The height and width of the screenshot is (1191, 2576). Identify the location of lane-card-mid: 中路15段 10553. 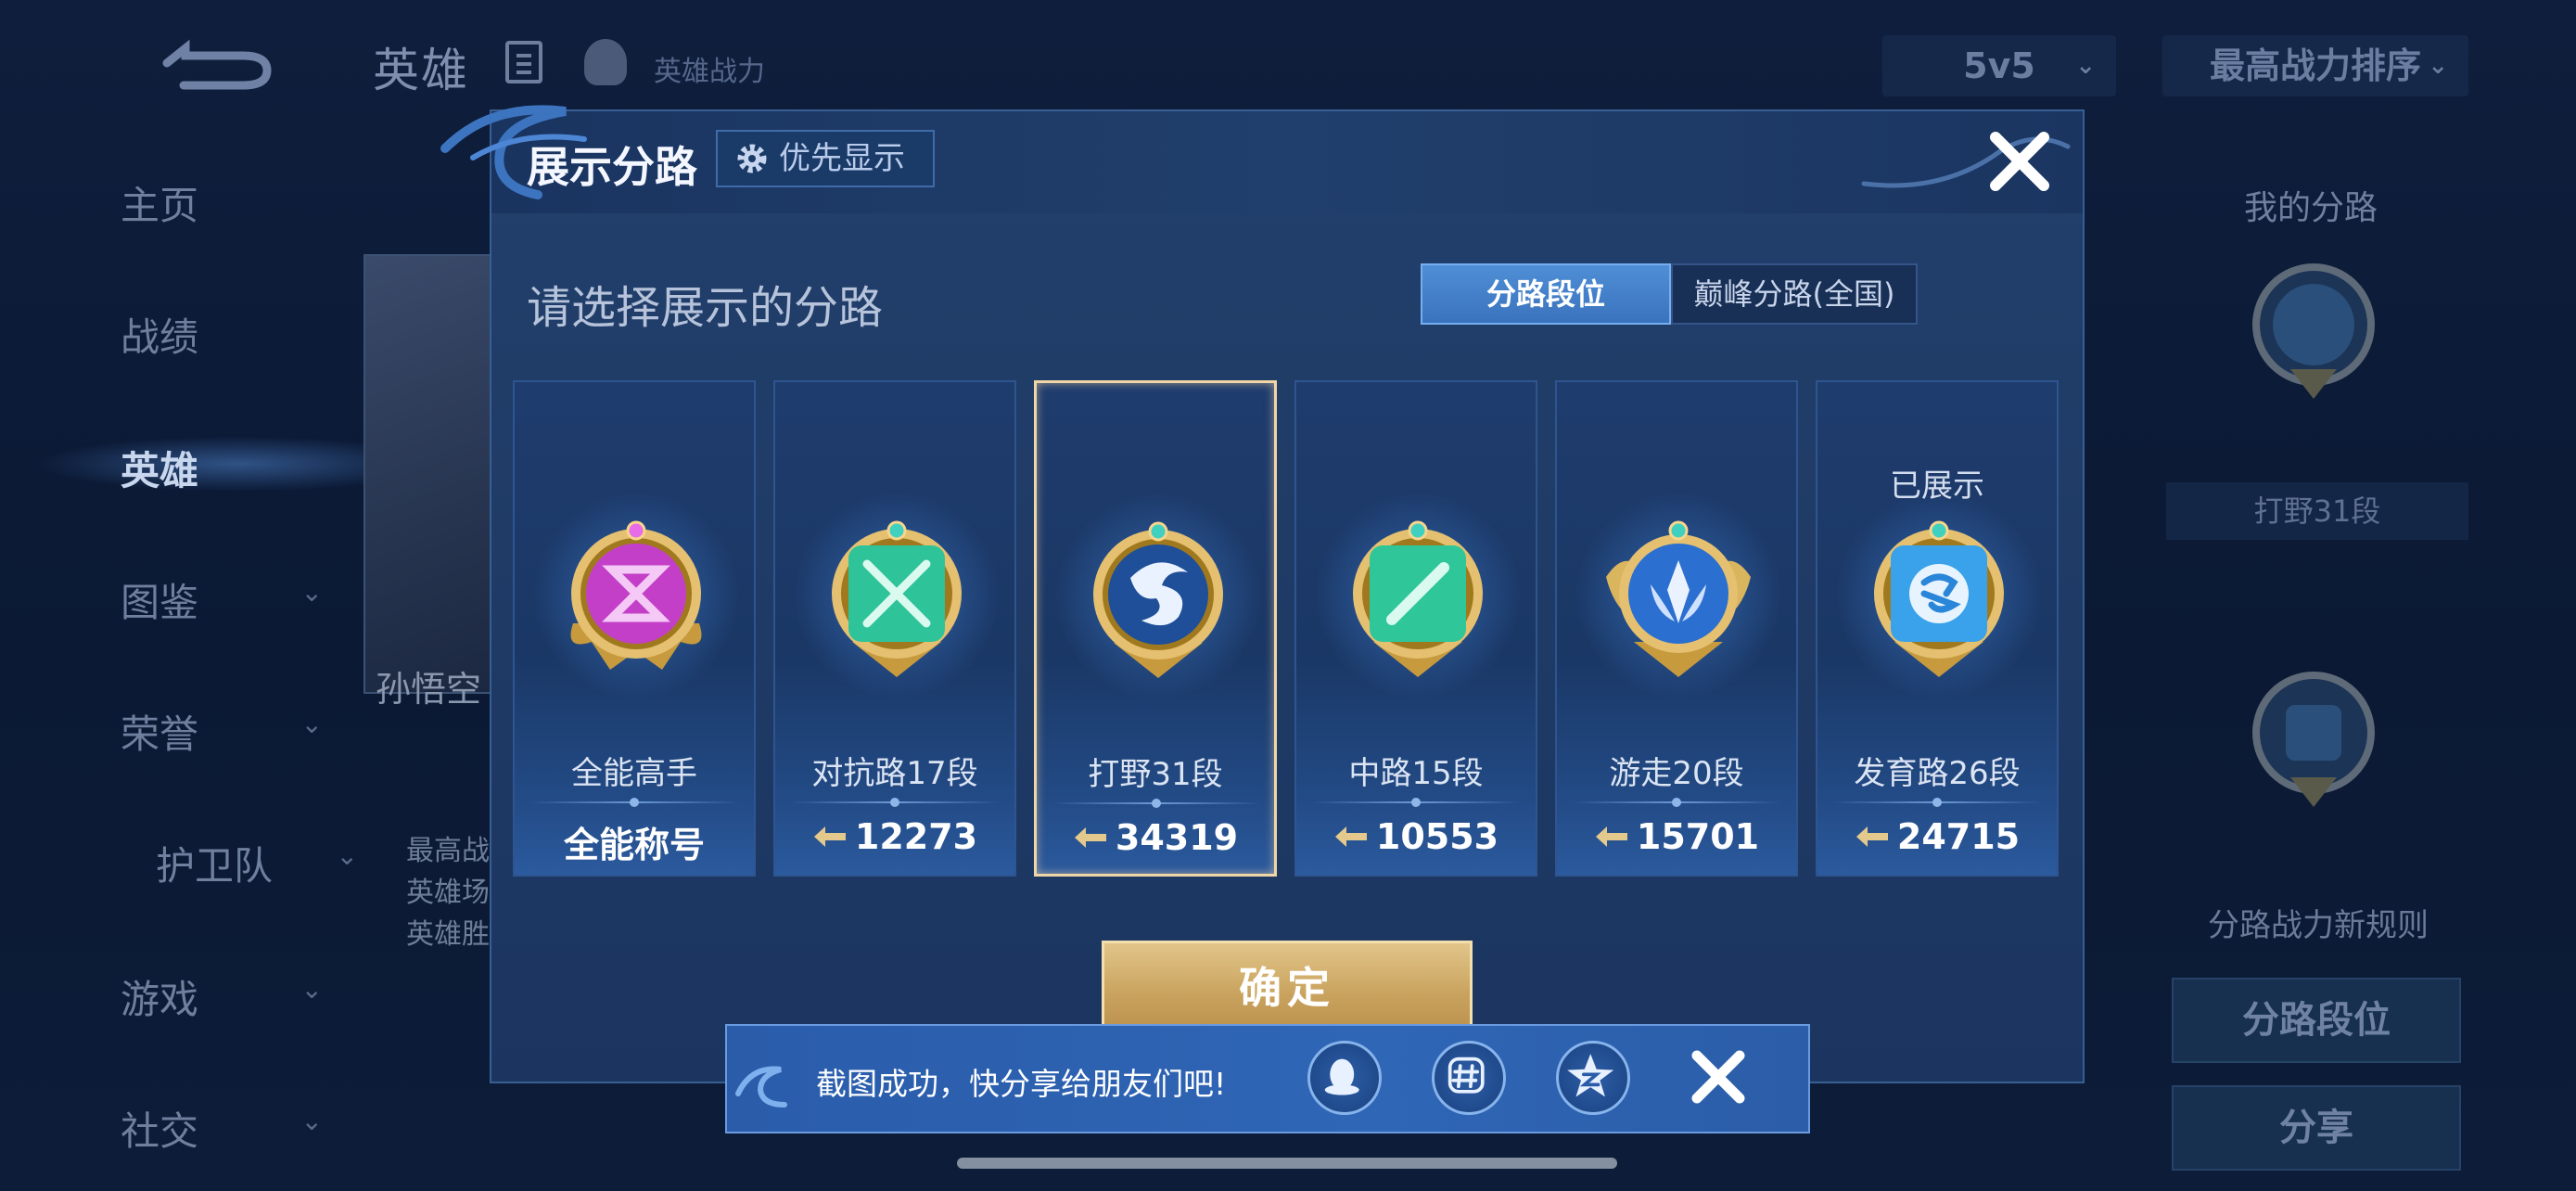
(1415, 628).